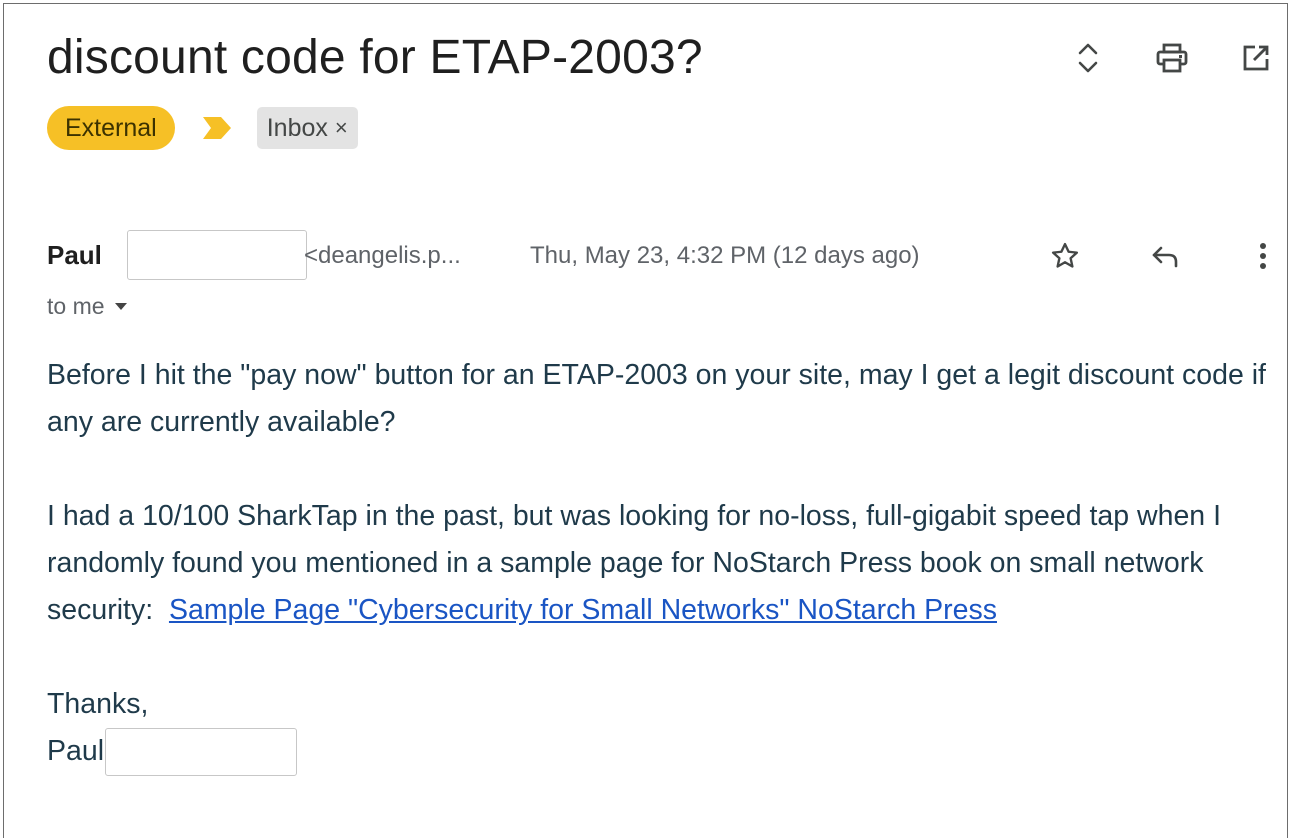 This screenshot has height=838, width=1293. What do you see at coordinates (1256, 58) in the screenshot?
I see `open-in-new-icon` at bounding box center [1256, 58].